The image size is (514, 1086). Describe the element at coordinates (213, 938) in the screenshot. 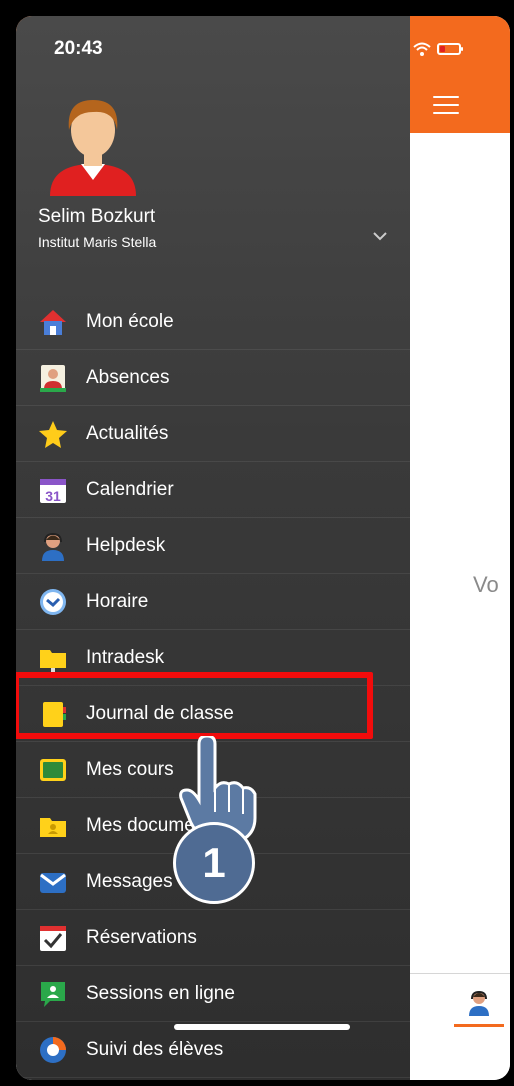

I see `menu-item-reservations: Réservations` at that location.